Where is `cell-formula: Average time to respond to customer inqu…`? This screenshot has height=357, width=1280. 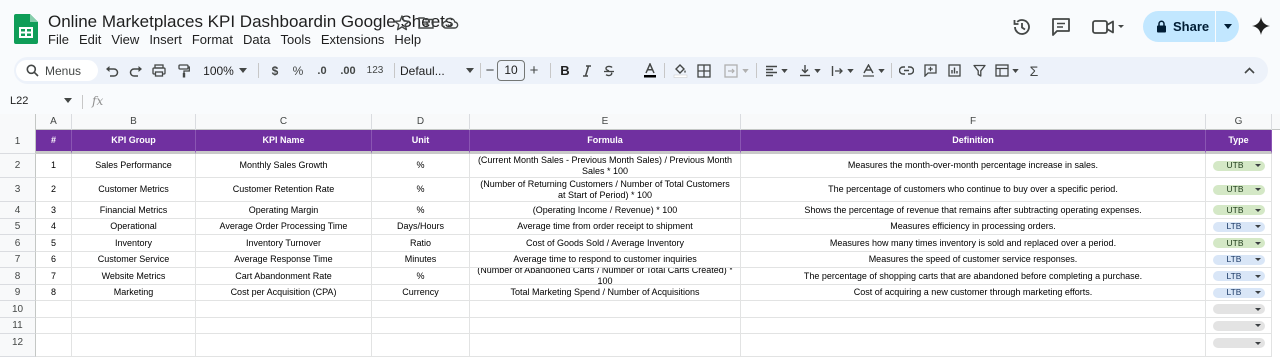
cell-formula: Average time to respond to customer inqu… is located at coordinates (605, 260).